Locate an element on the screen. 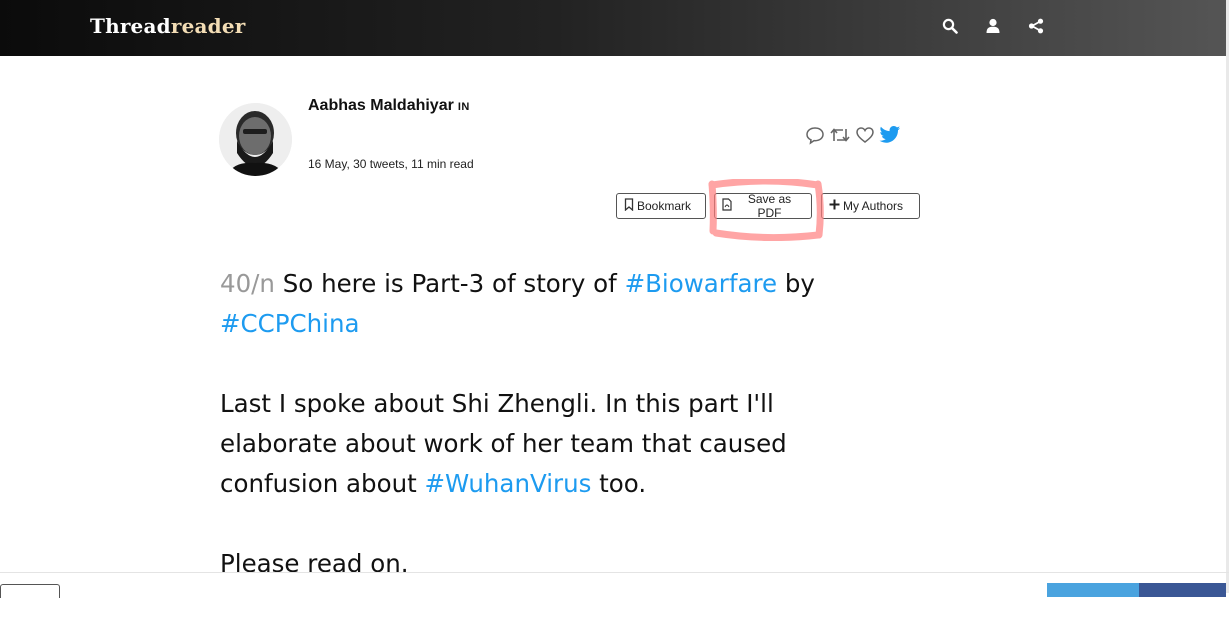  brand-logo: Threadreader is located at coordinates (168, 26).